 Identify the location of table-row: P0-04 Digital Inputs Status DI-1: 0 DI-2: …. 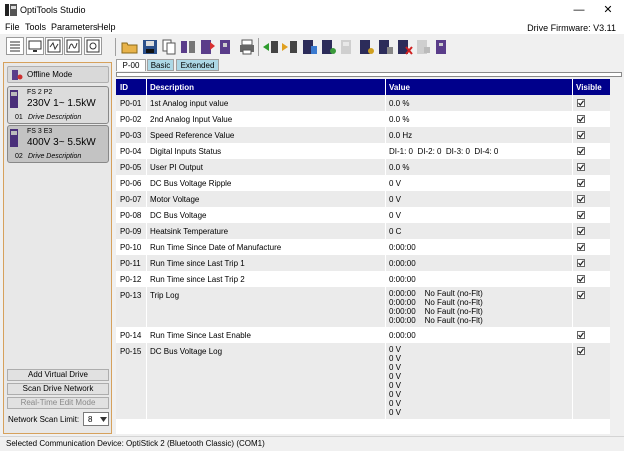
(363, 151).